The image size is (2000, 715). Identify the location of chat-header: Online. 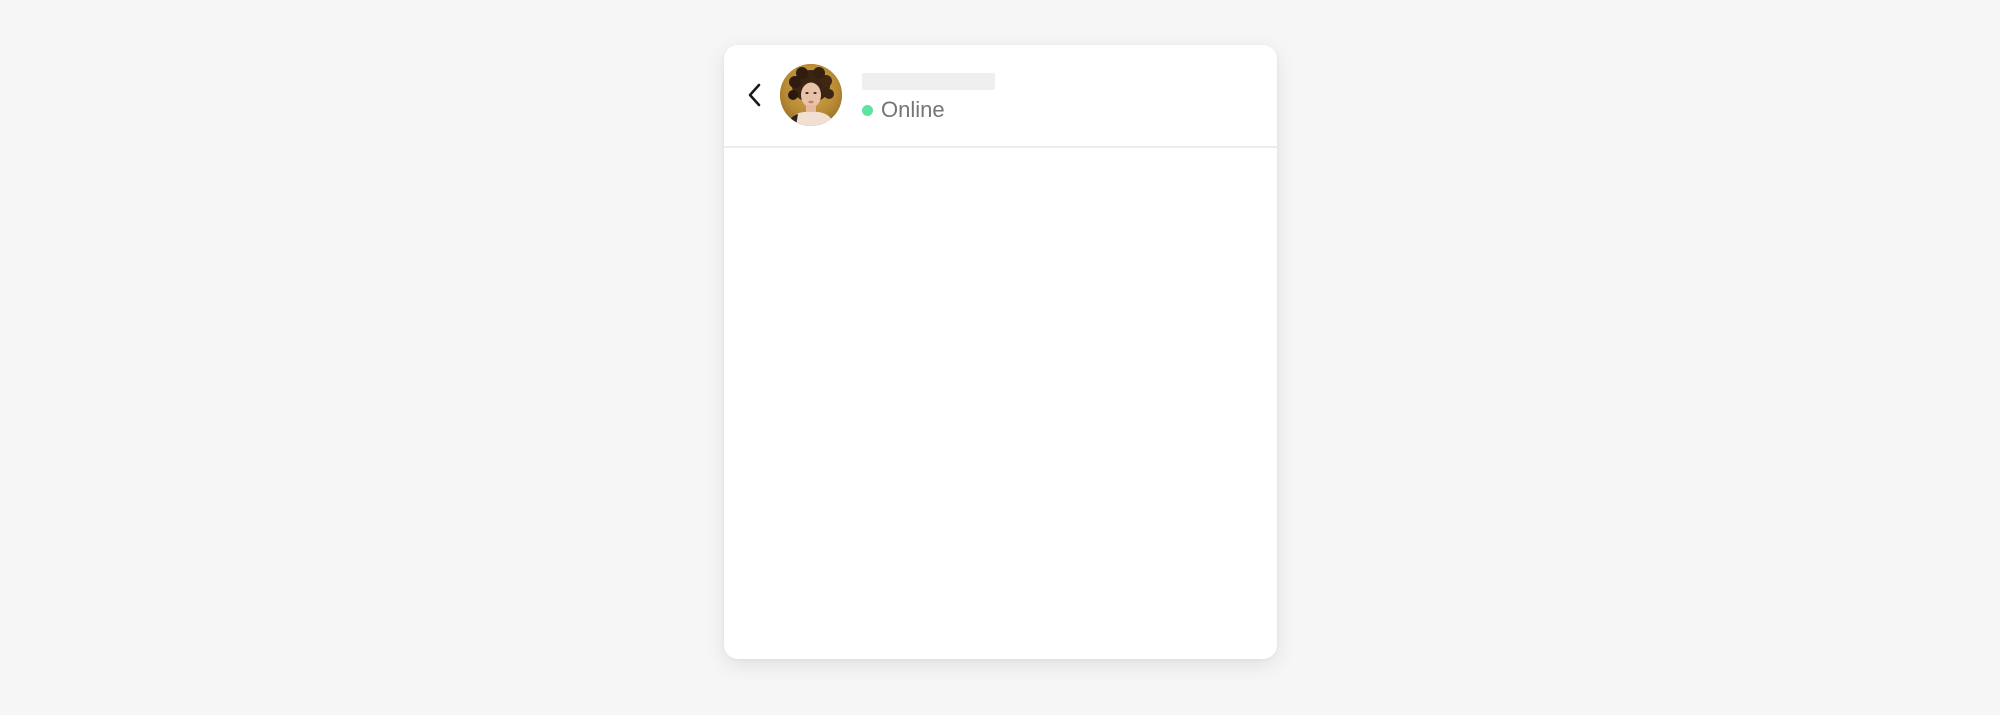
(1000, 96).